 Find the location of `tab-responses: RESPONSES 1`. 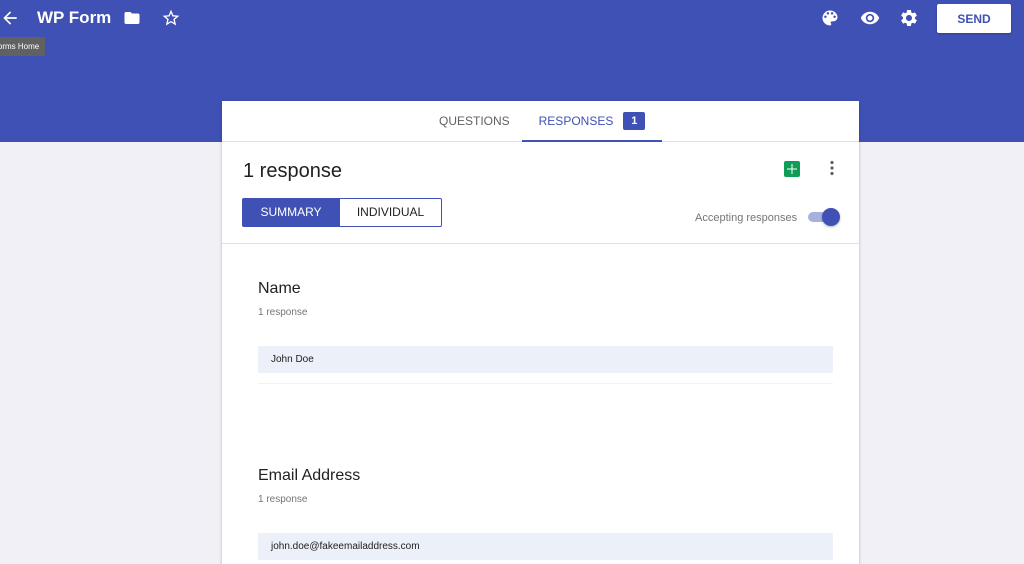

tab-responses: RESPONSES 1 is located at coordinates (592, 121).